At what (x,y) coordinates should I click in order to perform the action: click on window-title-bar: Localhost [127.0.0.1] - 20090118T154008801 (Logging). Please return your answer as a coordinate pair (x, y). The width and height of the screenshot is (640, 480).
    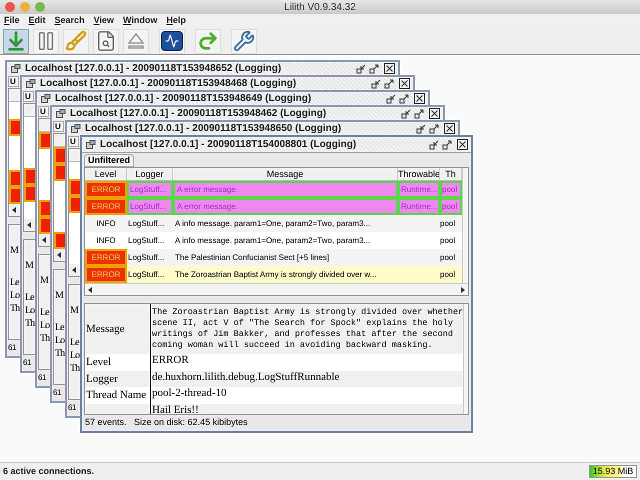
    Looking at the image, I should click on (276, 145).